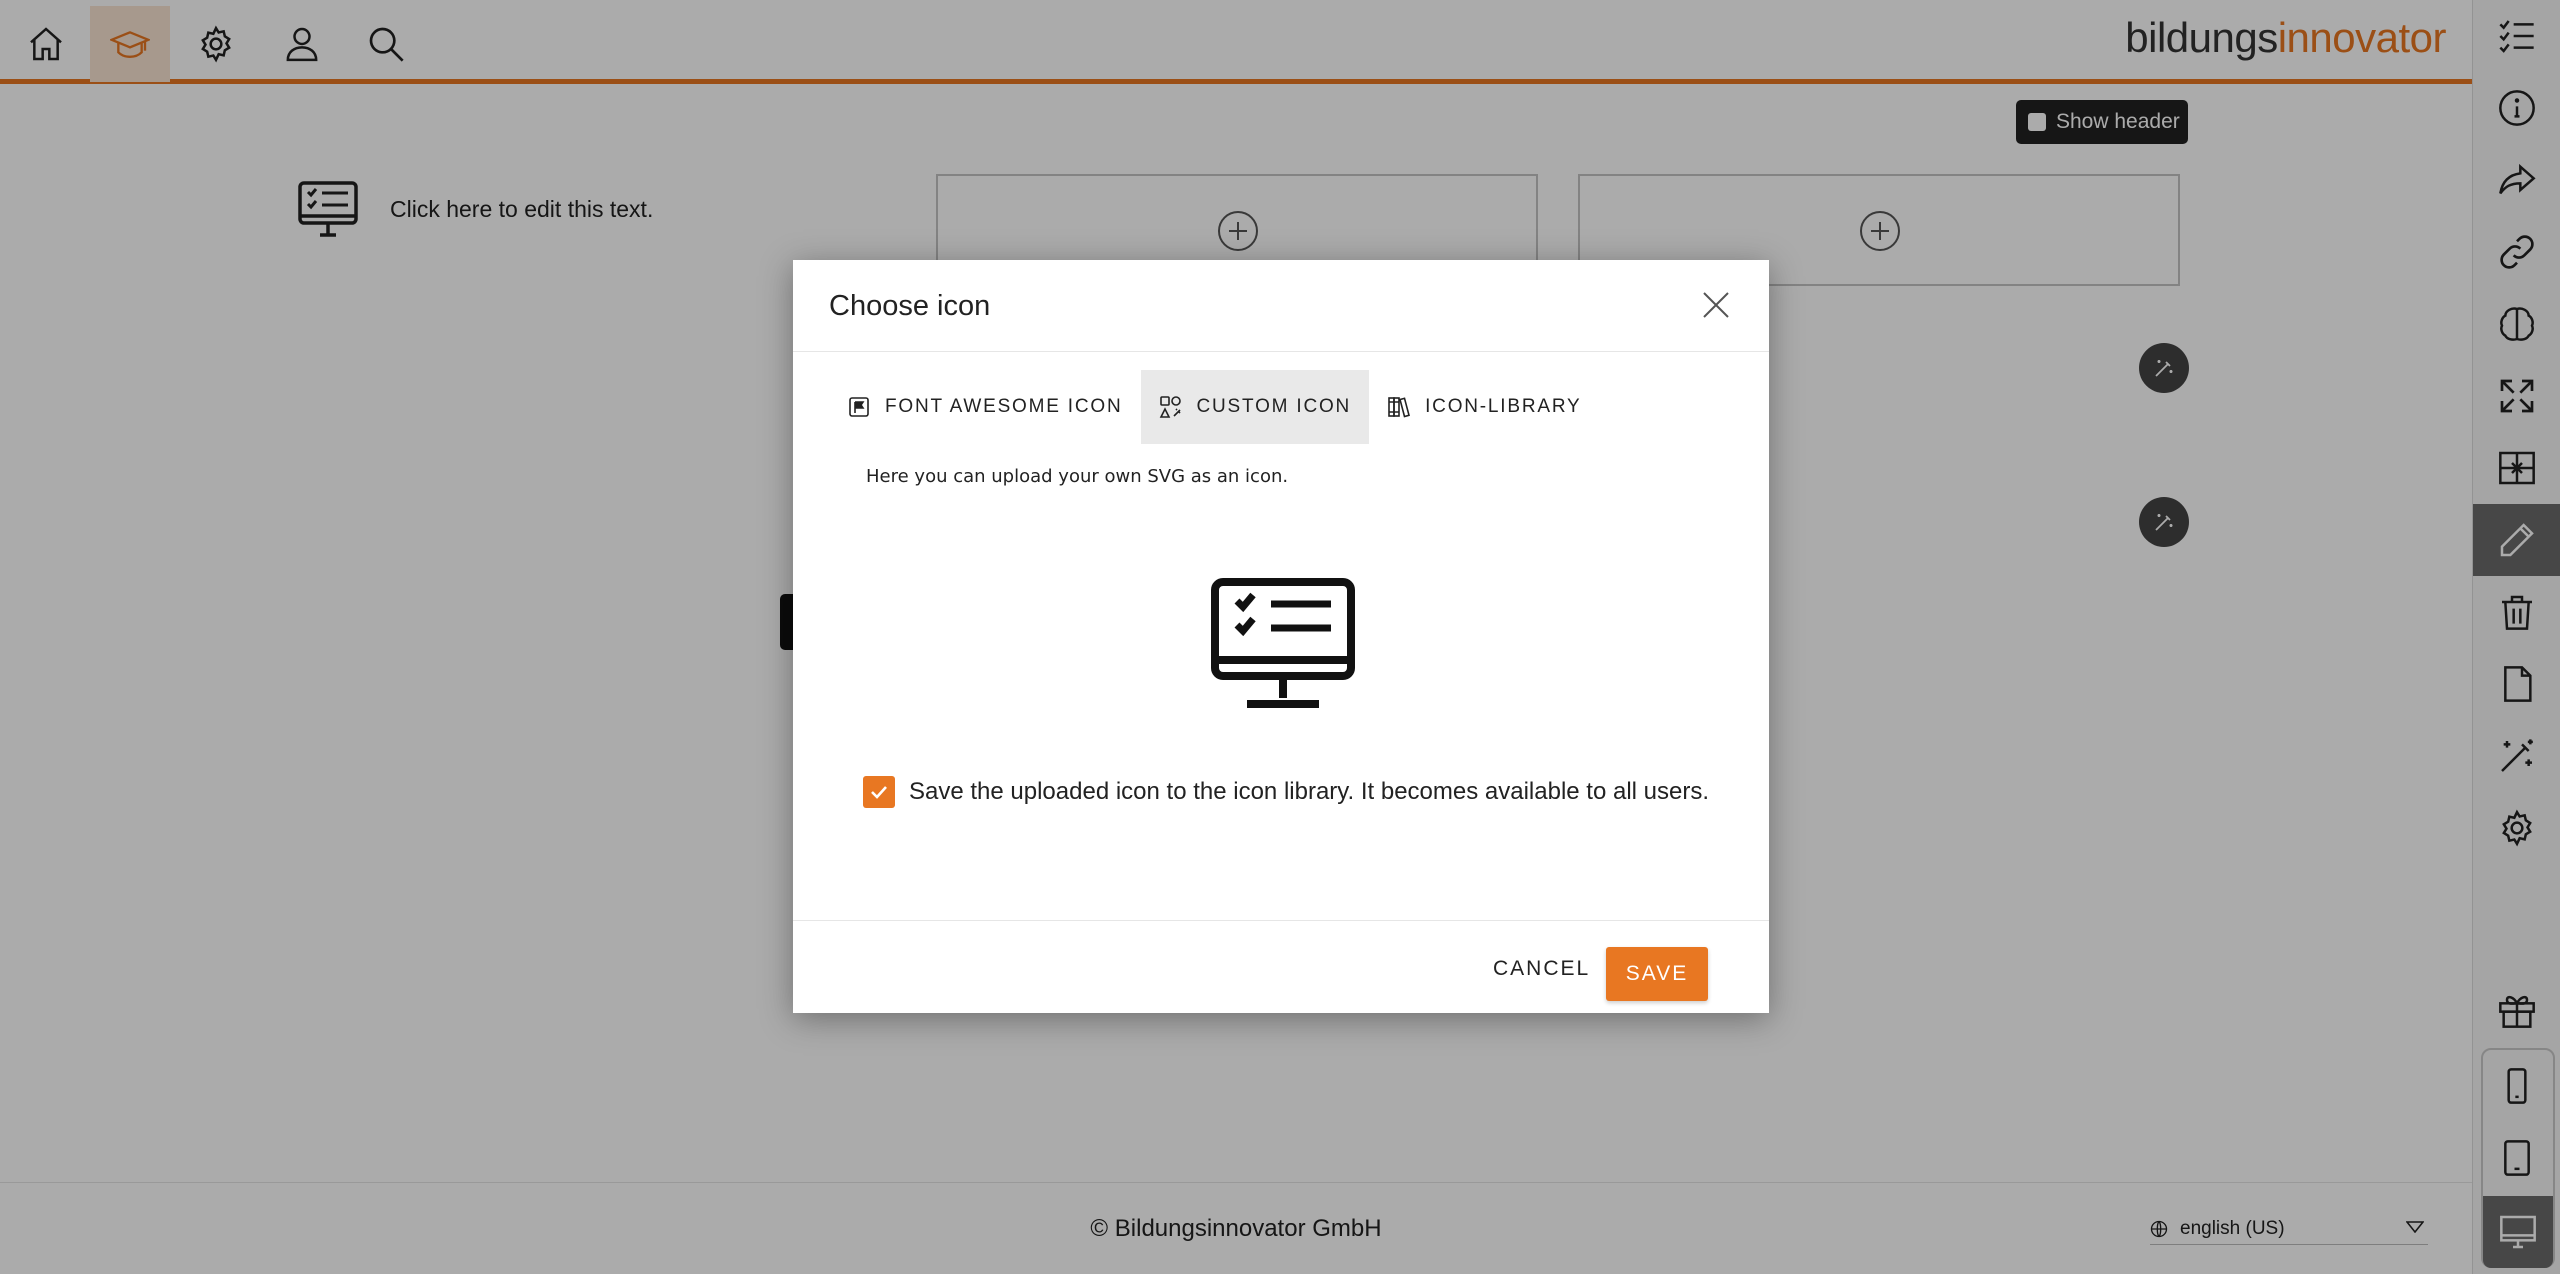 This screenshot has height=1274, width=2560. I want to click on check-icon, so click(879, 792).